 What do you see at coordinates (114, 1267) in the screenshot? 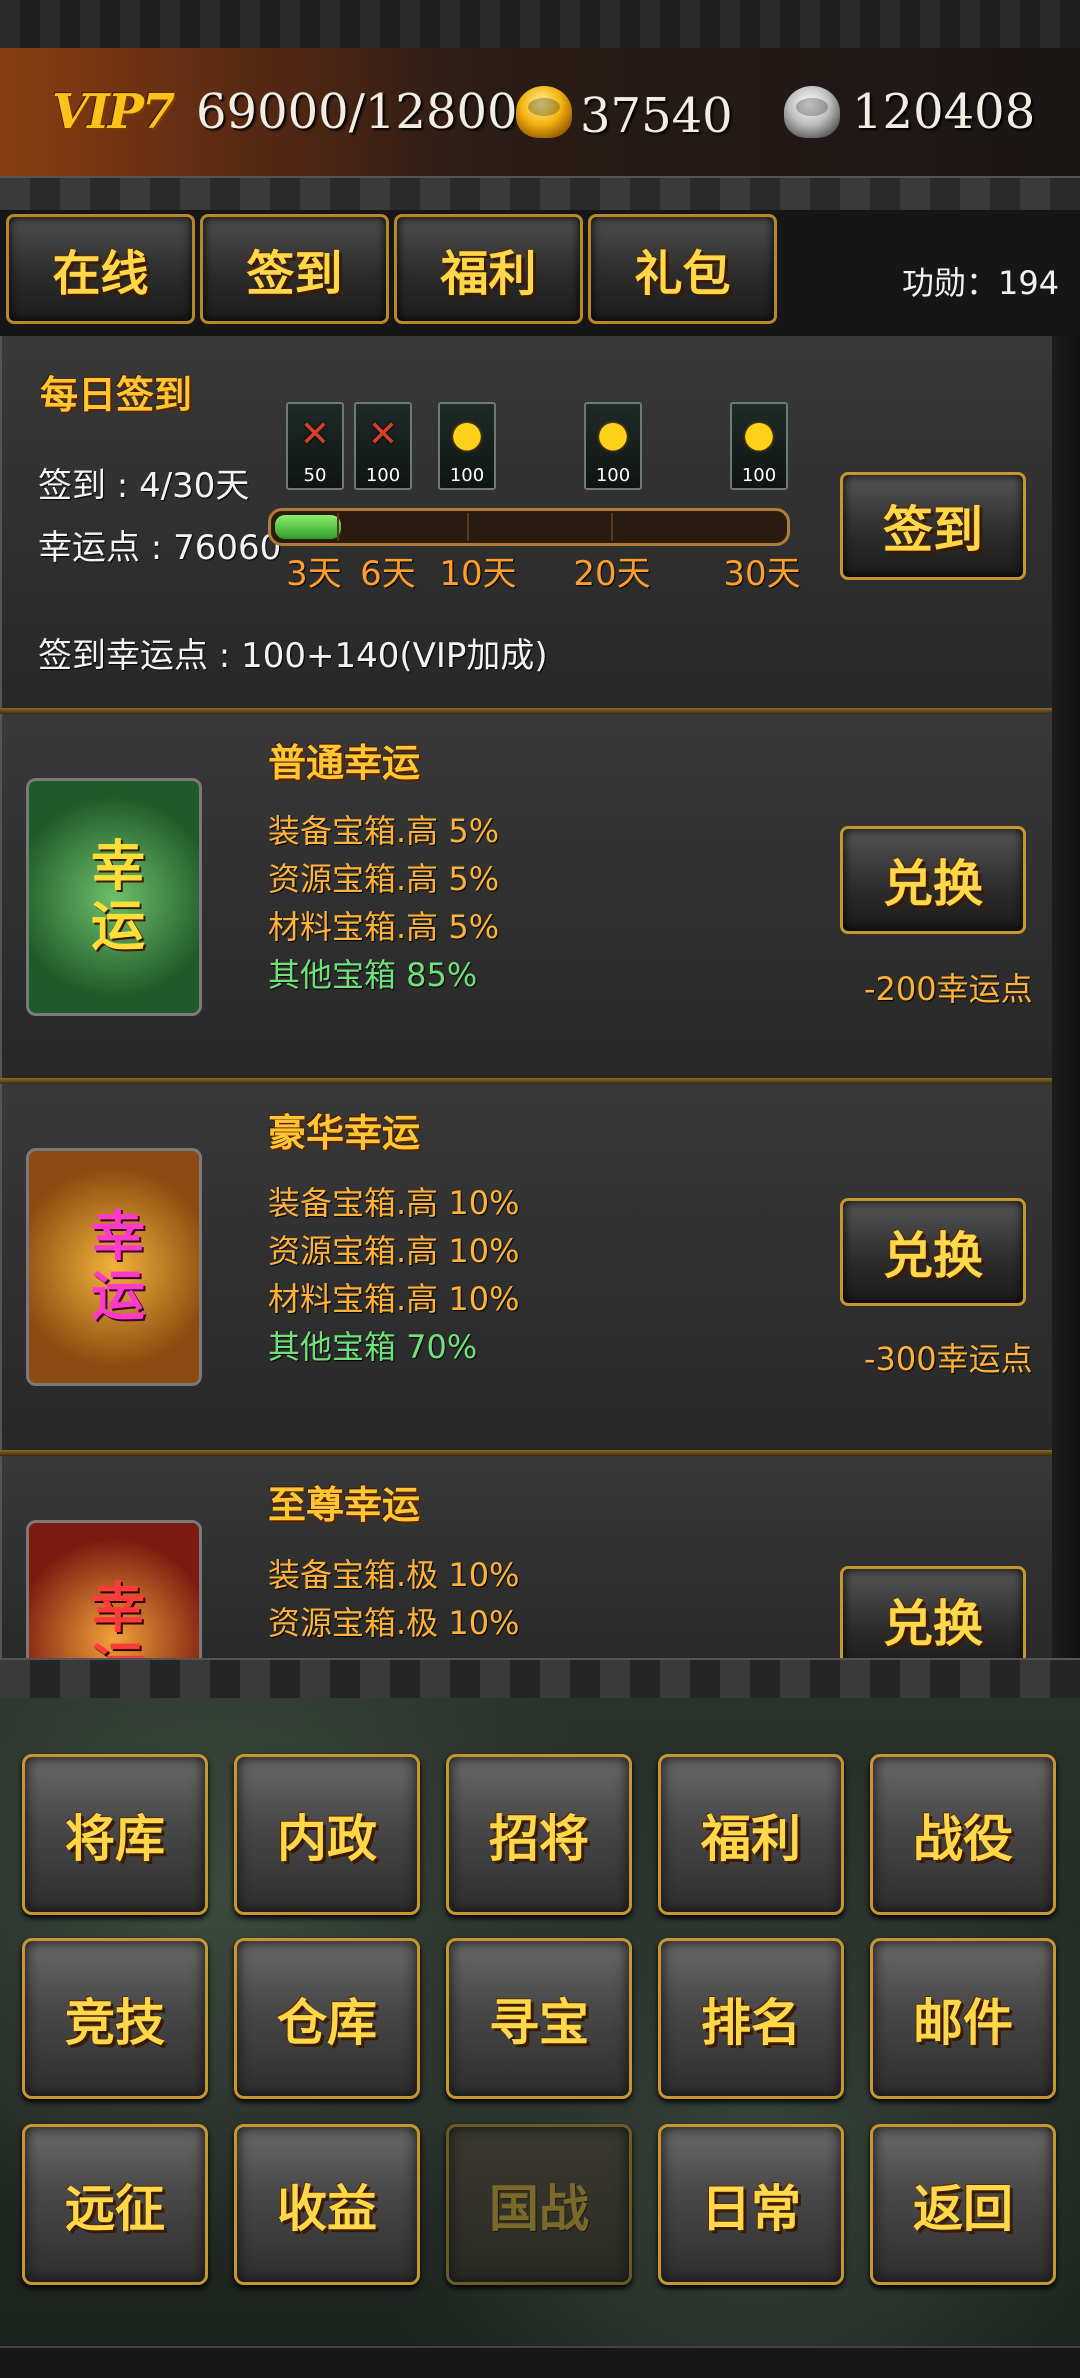
I see `lucky-deluxe-icon: 幸运` at bounding box center [114, 1267].